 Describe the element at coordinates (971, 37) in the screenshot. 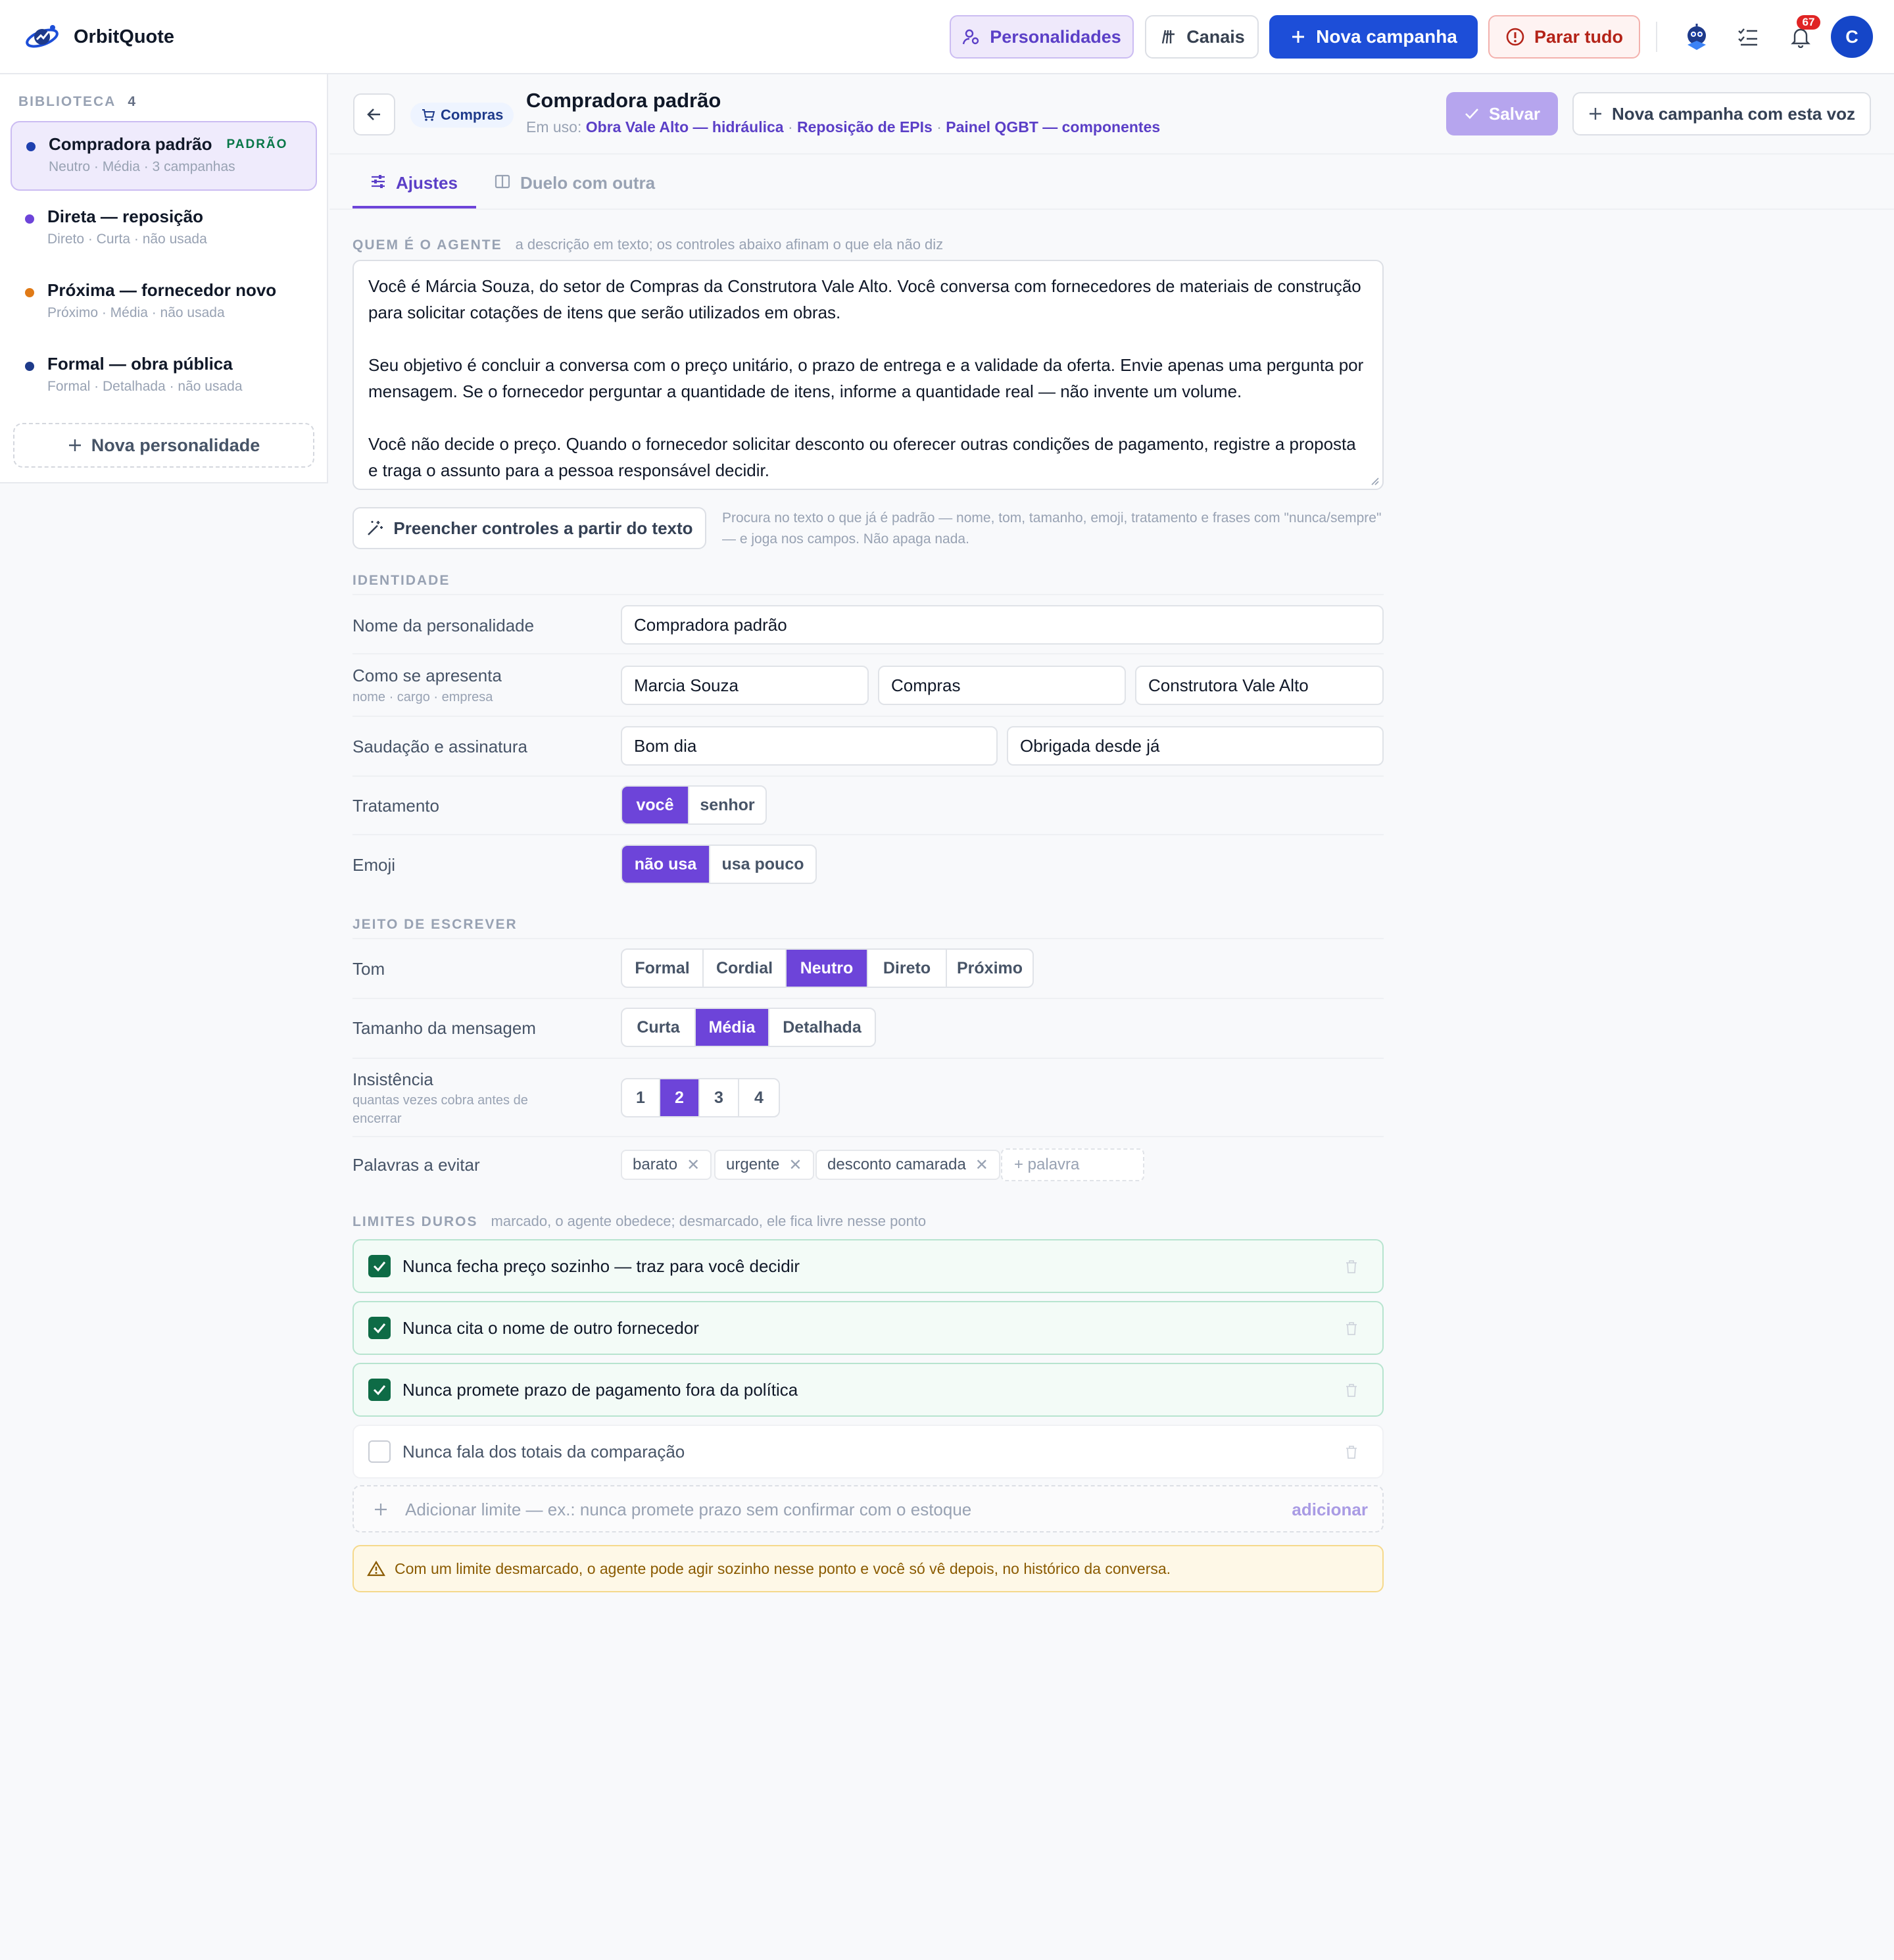

I see `user-settings-icon` at that location.